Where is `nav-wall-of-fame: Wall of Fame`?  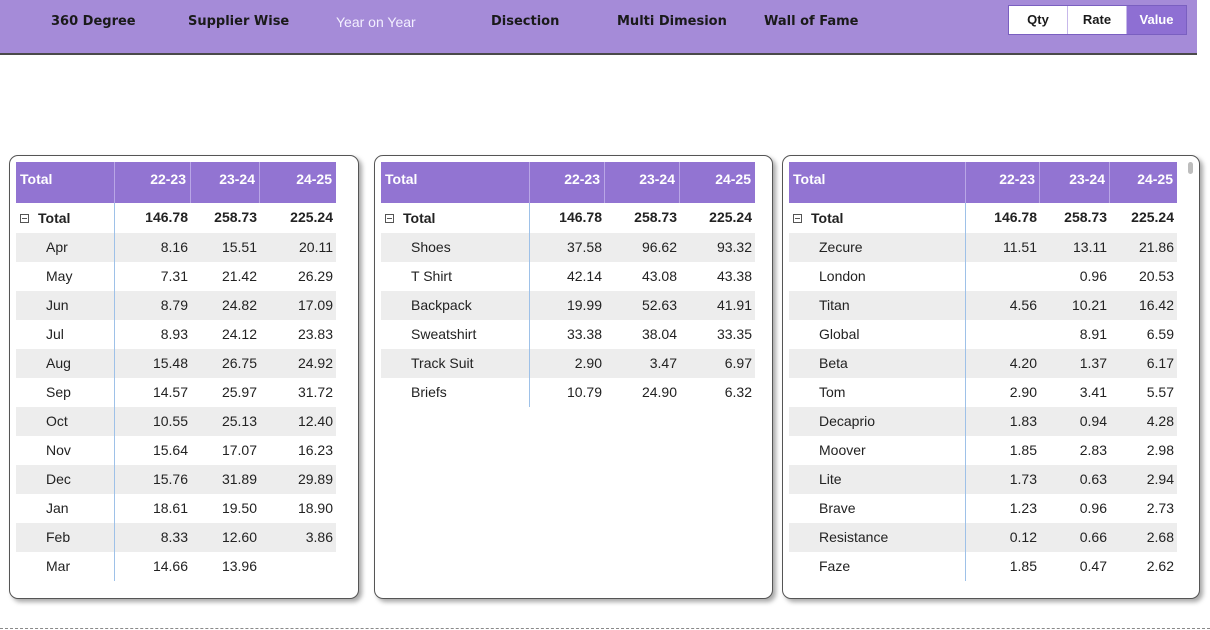 nav-wall-of-fame: Wall of Fame is located at coordinates (811, 21).